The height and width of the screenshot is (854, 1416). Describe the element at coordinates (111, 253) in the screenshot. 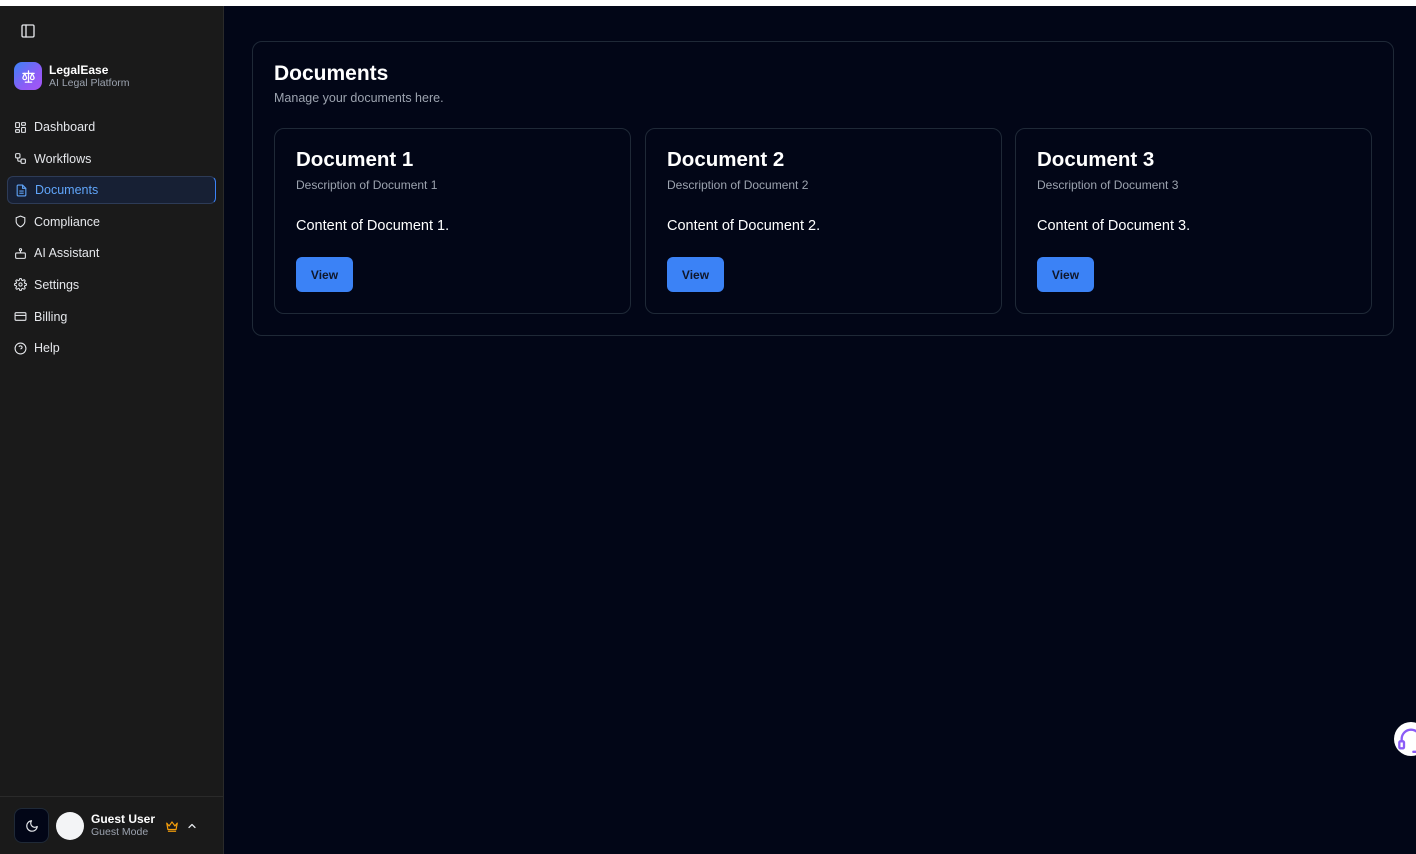

I see `sidebar-item-ai-assistant: AI Assistant` at that location.